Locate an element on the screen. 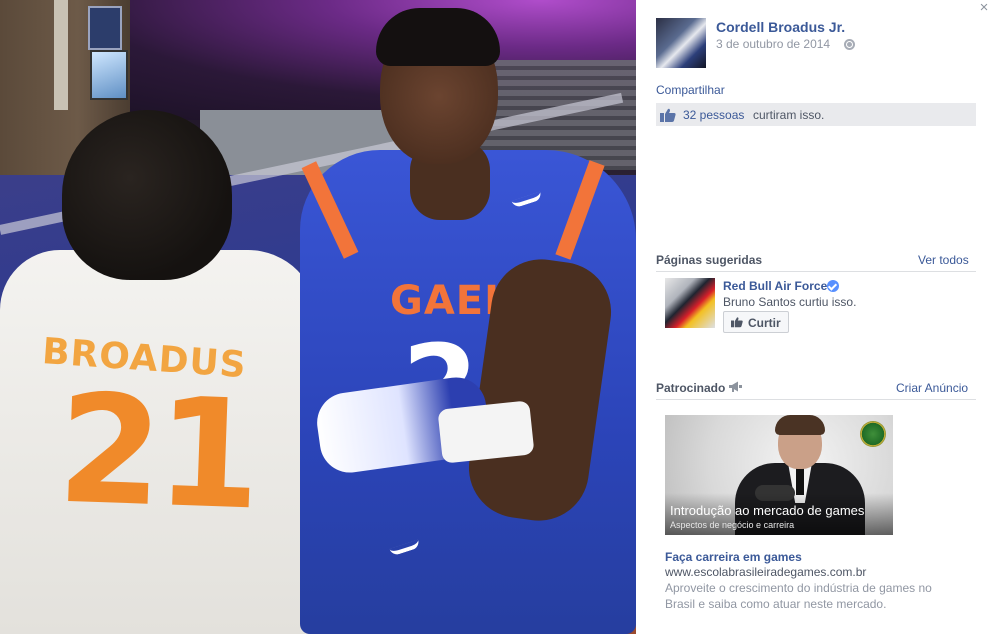 This screenshot has width=998, height=634. likes-count-link: 32 pessoas is located at coordinates (713, 115).